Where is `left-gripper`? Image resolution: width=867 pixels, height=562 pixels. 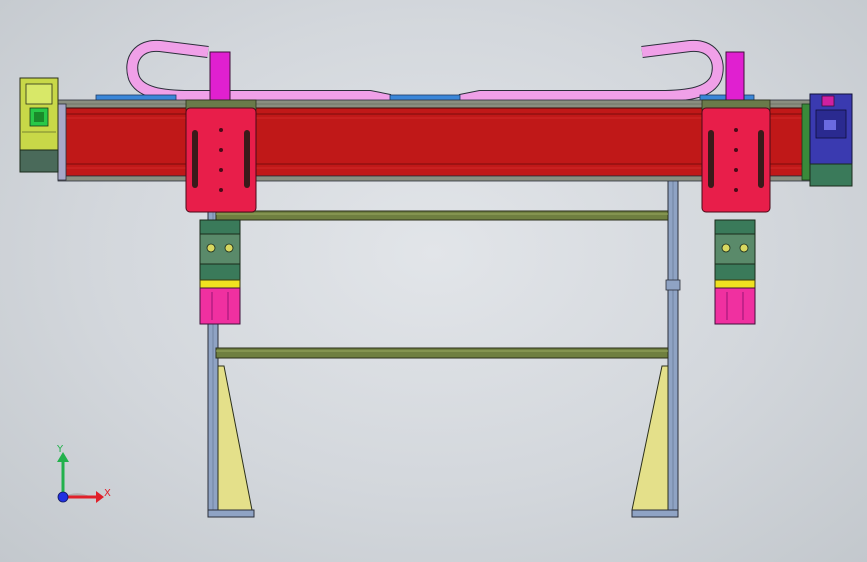 left-gripper is located at coordinates (220, 272).